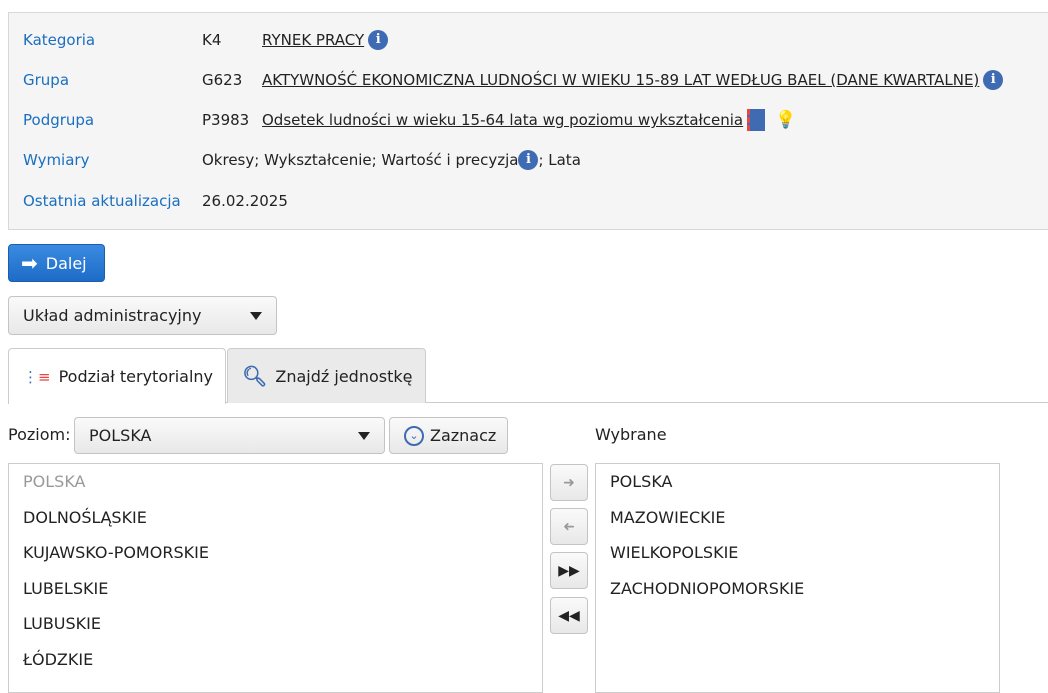 The width and height of the screenshot is (1048, 693). What do you see at coordinates (222, 80) in the screenshot?
I see `code: G623` at bounding box center [222, 80].